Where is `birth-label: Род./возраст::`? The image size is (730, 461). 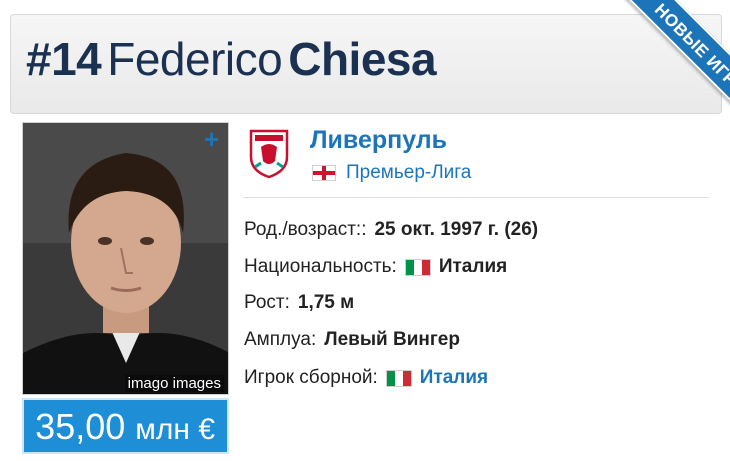 birth-label: Род./возраст:: is located at coordinates (305, 229).